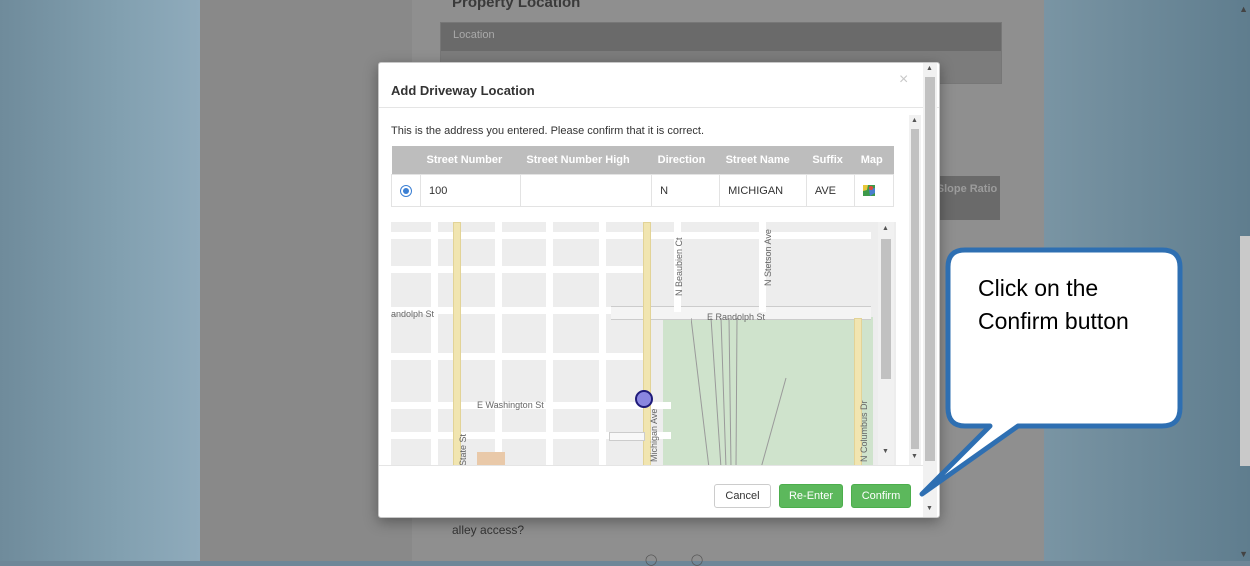  What do you see at coordinates (1245, 351) in the screenshot?
I see `page-scrollbar` at bounding box center [1245, 351].